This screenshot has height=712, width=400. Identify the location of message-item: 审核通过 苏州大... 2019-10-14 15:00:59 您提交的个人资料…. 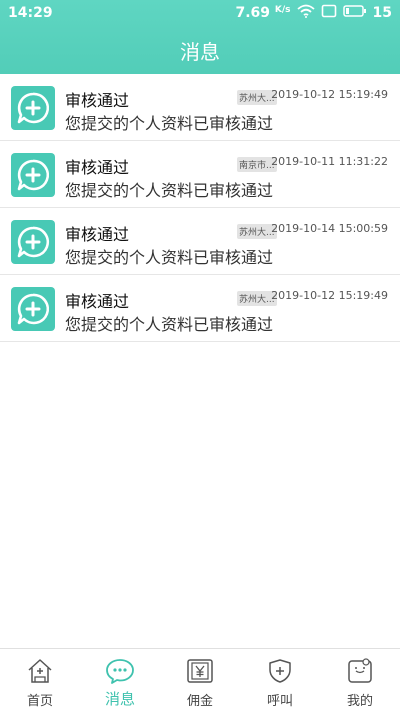
(200, 241).